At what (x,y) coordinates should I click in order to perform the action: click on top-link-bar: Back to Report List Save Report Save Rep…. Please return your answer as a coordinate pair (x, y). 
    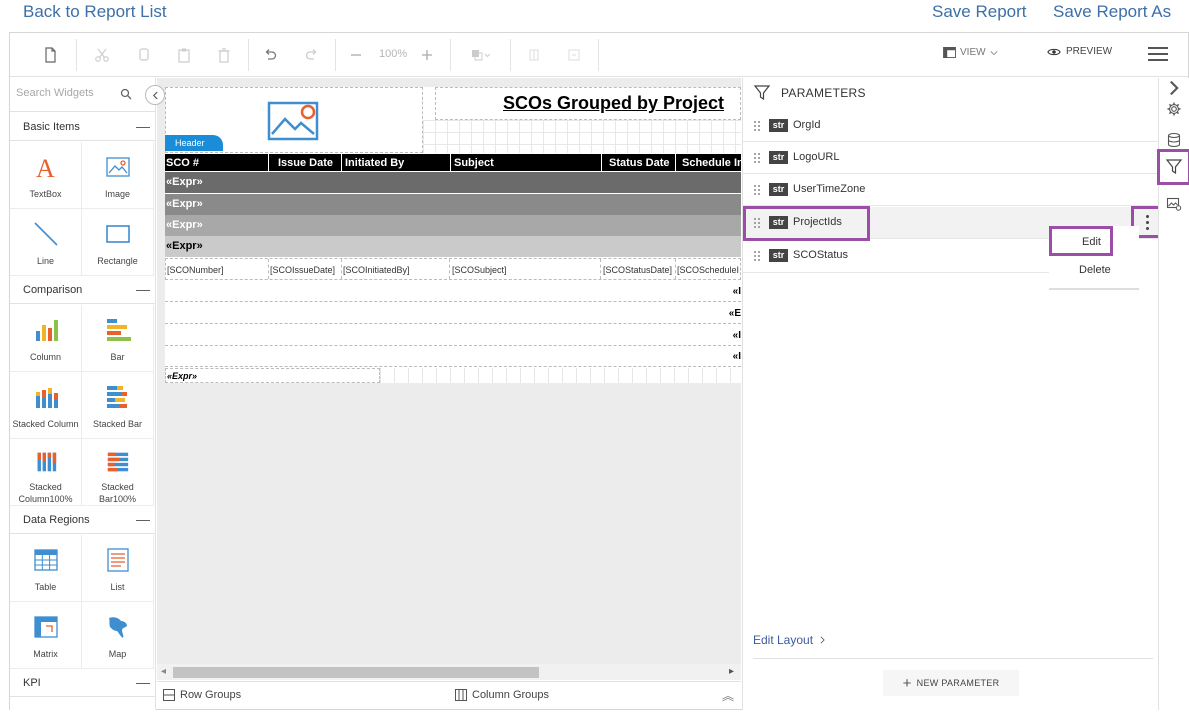
    Looking at the image, I should click on (594, 15).